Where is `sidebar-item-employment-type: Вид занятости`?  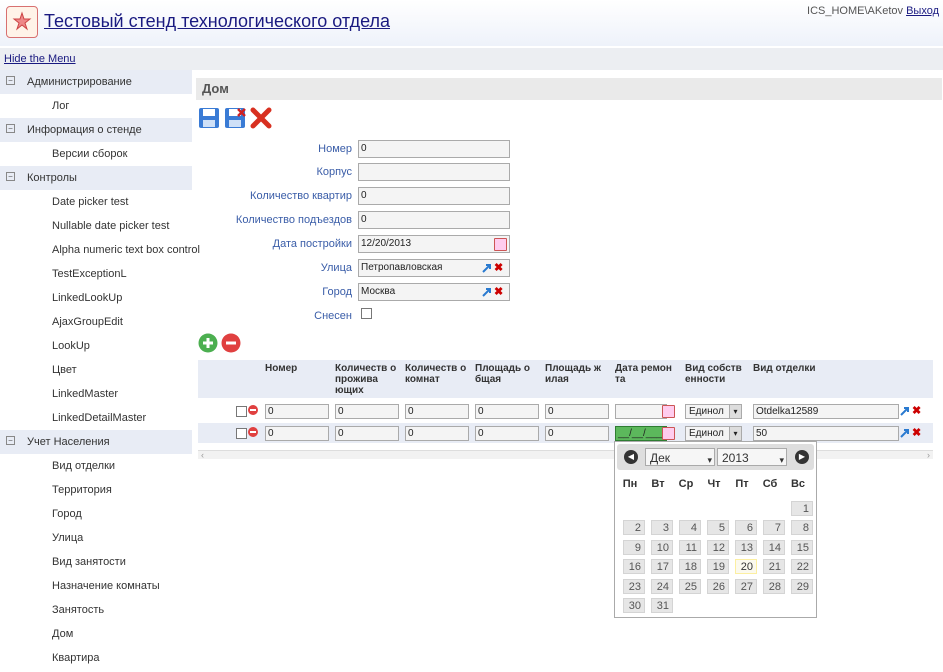
sidebar-item-employment-type: Вид занятости is located at coordinates (97, 562).